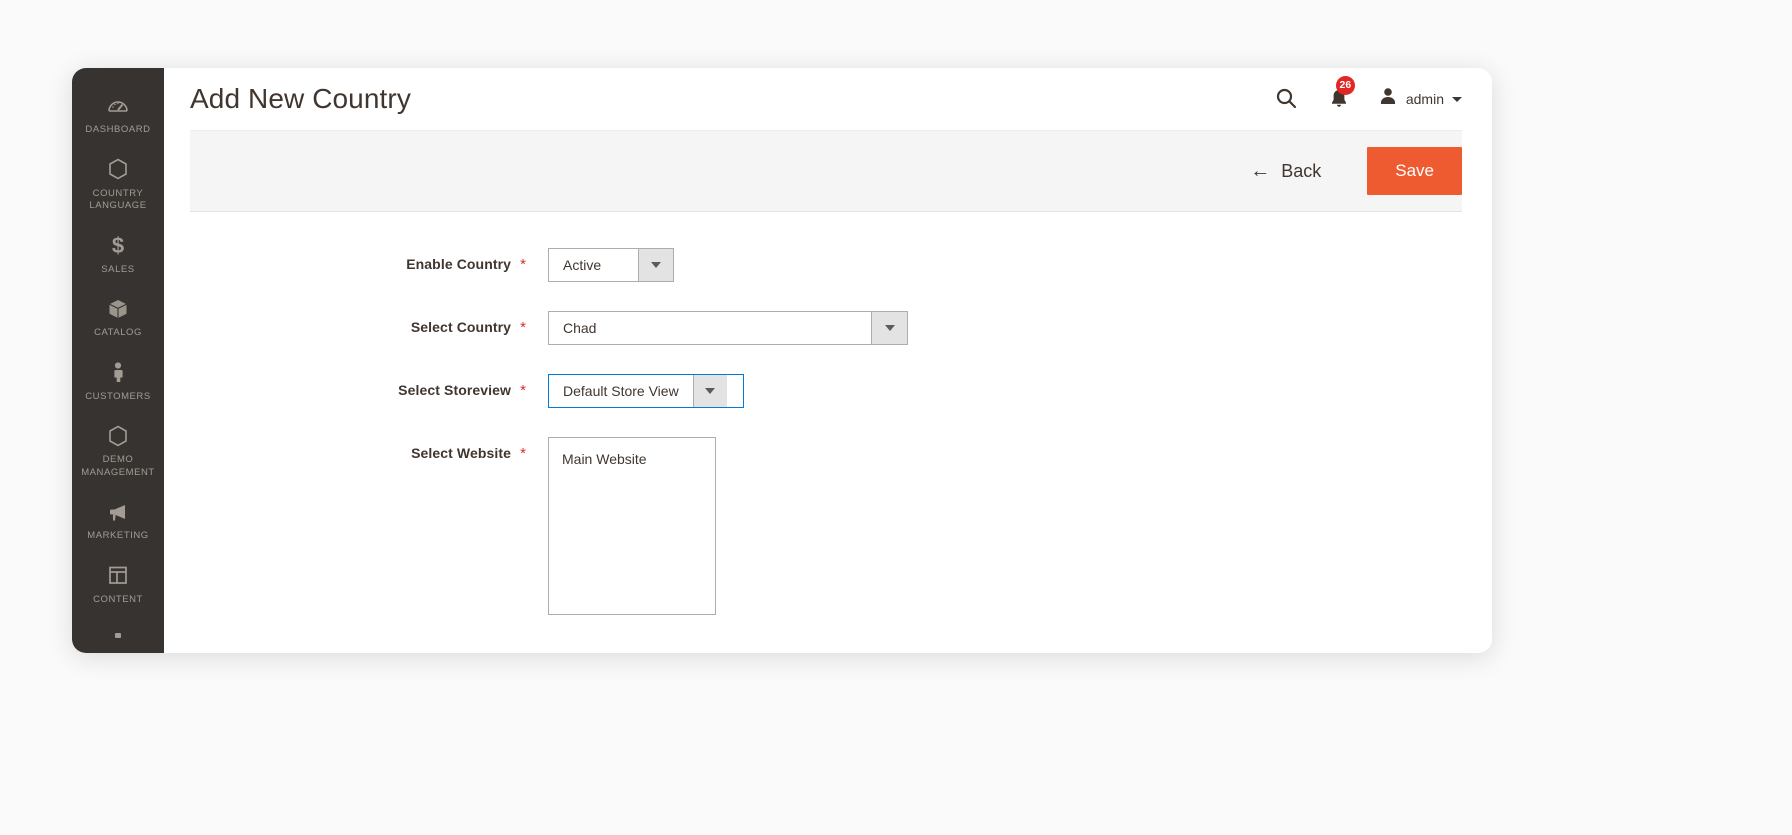 Image resolution: width=1792 pixels, height=835 pixels. What do you see at coordinates (632, 459) in the screenshot?
I see `list-item: Main Website` at bounding box center [632, 459].